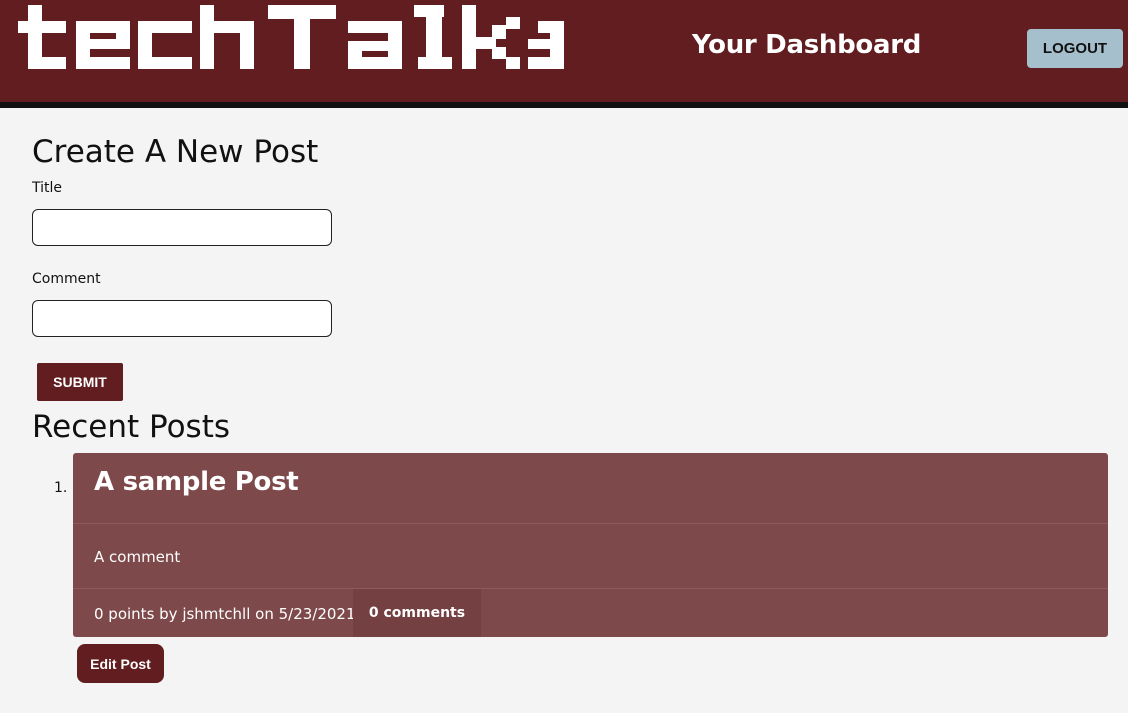  Describe the element at coordinates (175, 152) in the screenshot. I see `create-post-heading: Create A New Post` at that location.